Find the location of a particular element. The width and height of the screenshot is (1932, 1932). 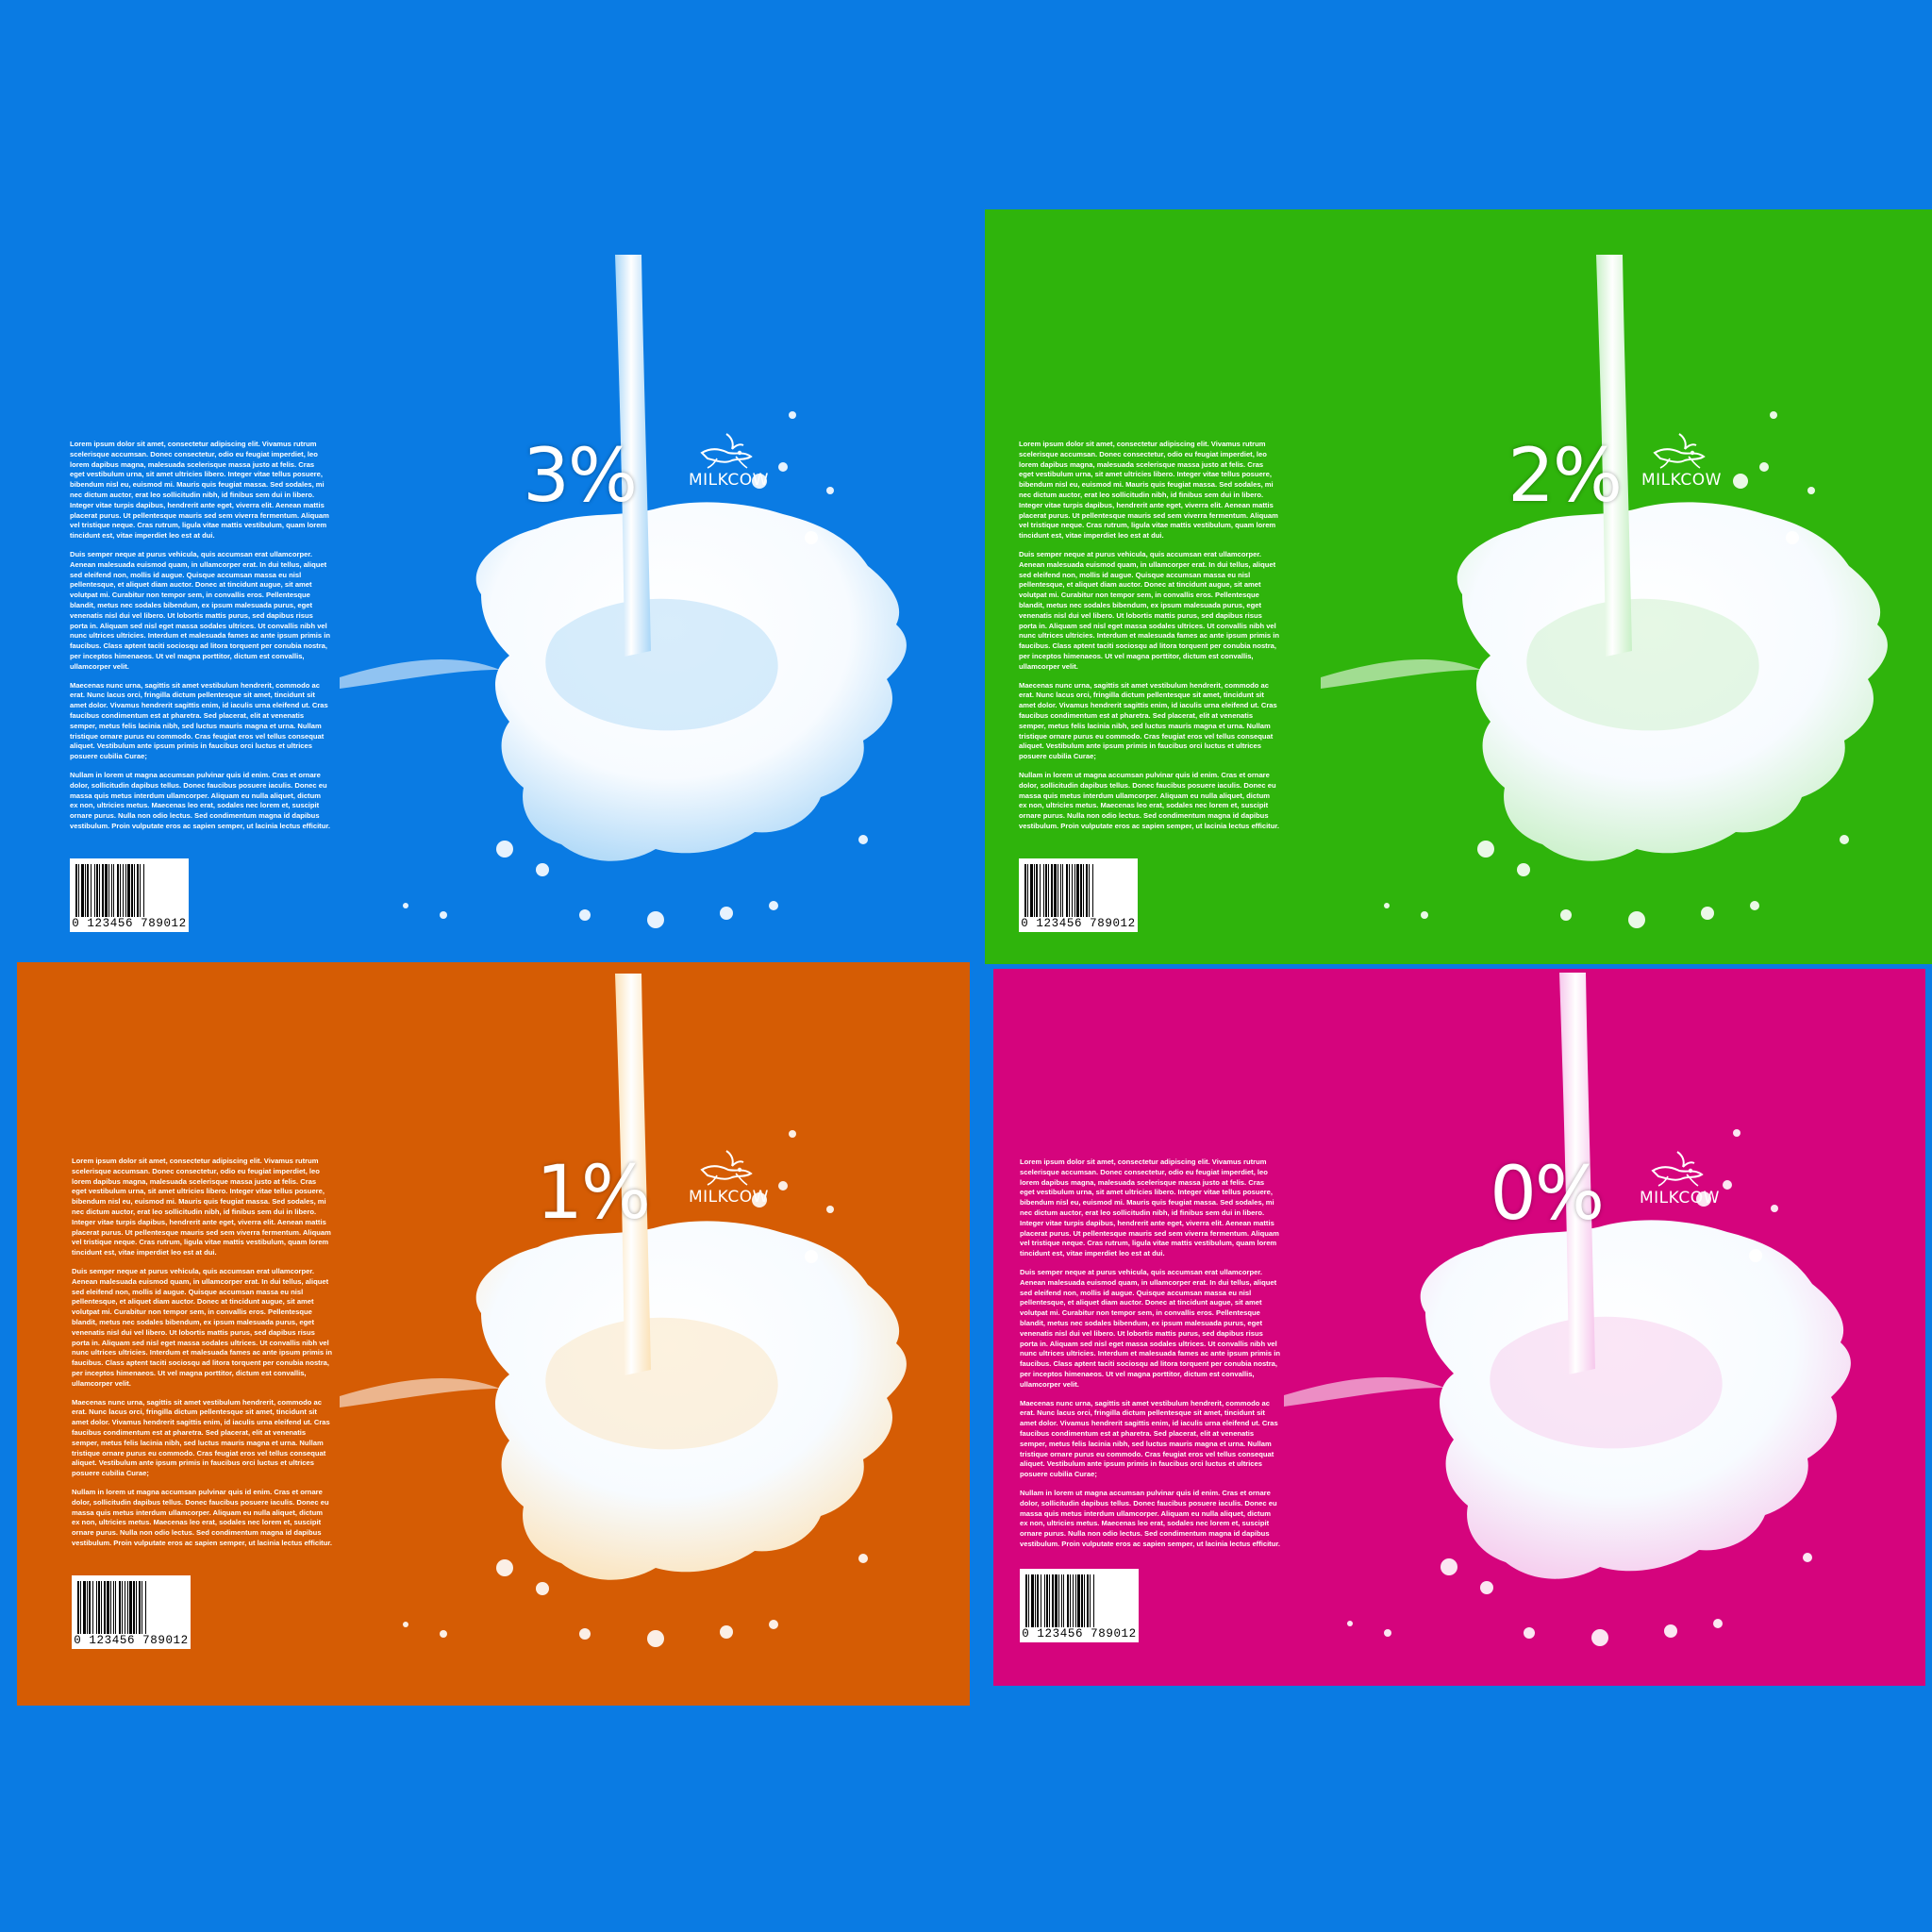

fat-percentage: 3% is located at coordinates (580, 477).